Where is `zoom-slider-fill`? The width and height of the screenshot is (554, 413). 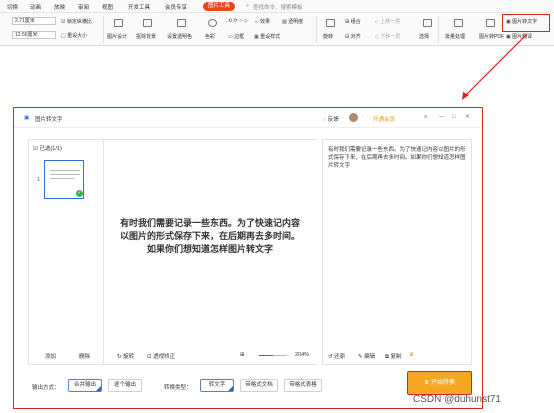
zoom-slider-fill is located at coordinates (266, 355).